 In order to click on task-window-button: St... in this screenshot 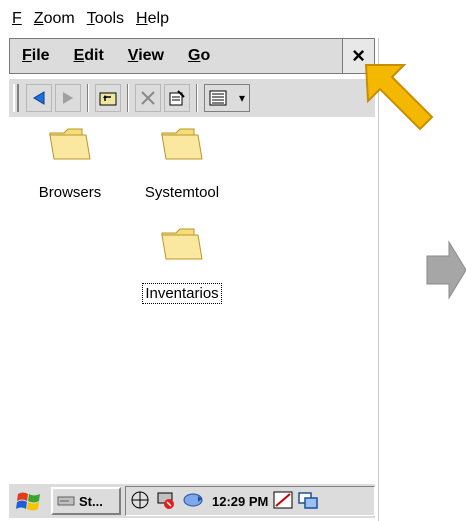, I will do `click(86, 501)`.